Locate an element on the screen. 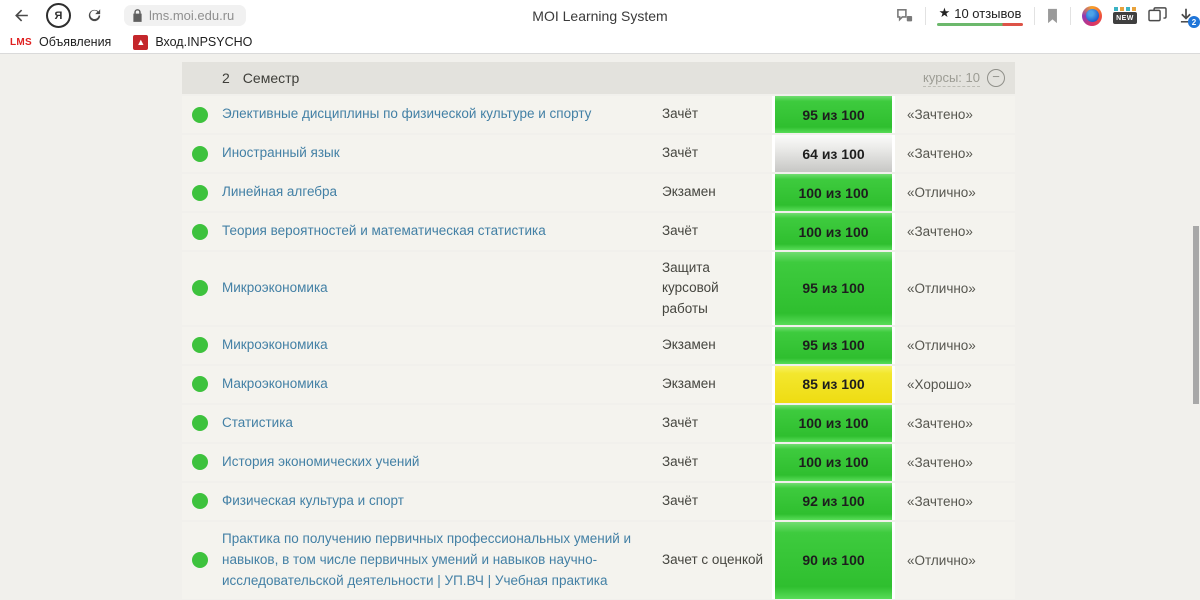 This screenshot has height=600, width=1200. yandex-button: Я is located at coordinates (58, 15).